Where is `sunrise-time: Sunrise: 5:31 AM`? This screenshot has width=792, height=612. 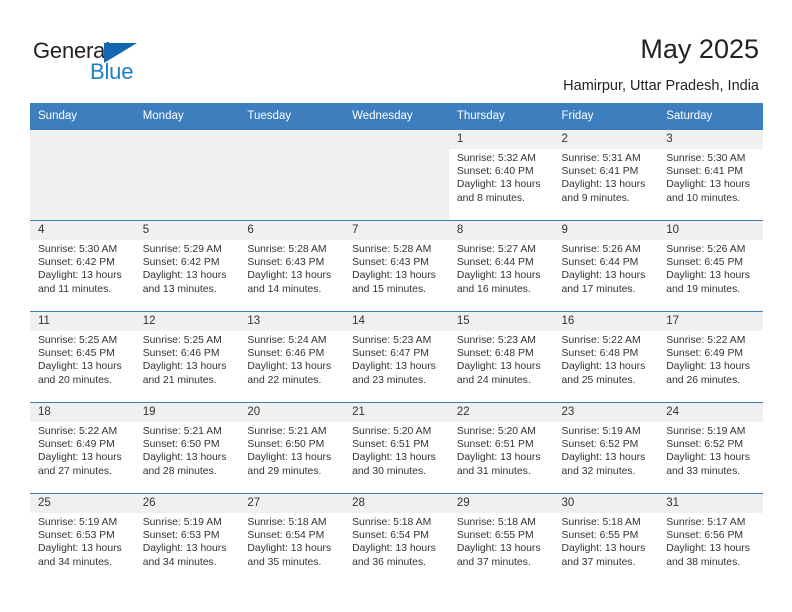 sunrise-time: Sunrise: 5:31 AM is located at coordinates (601, 158).